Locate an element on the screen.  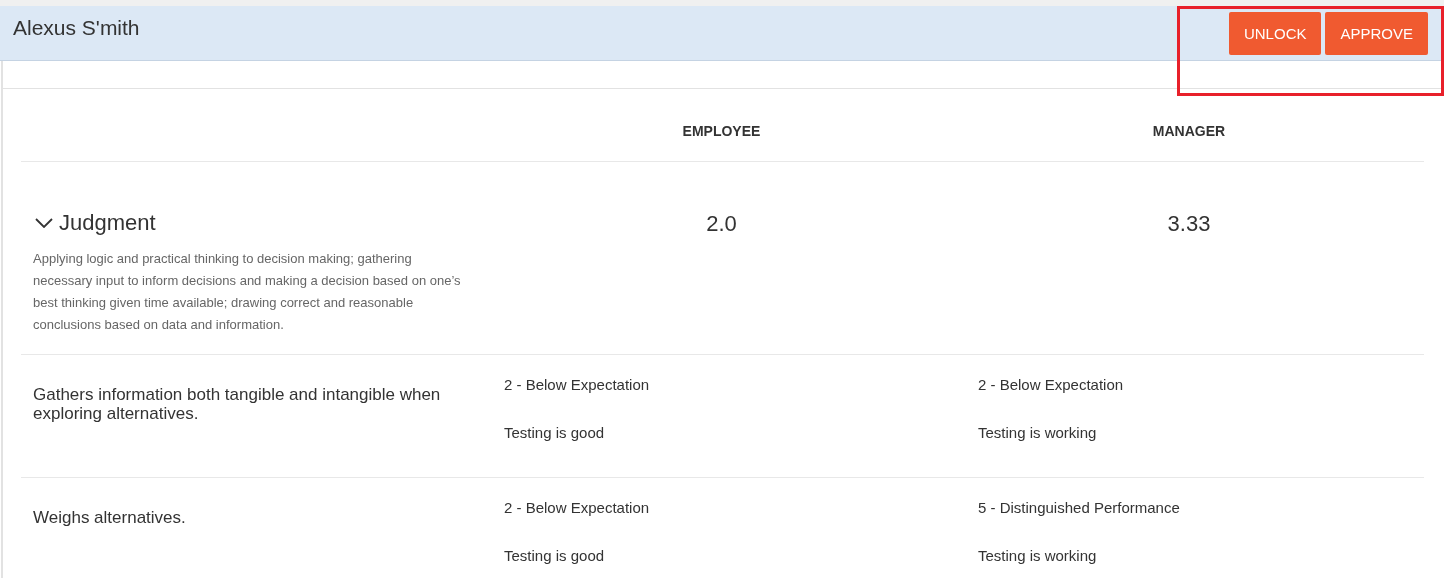
competency-description: Applying logic and practical thinking to decision making; gathering necessary input to inform decisions and making a decision based on one’s best thinking given time available; drawing correct and reasonable conclusions based on data and information. is located at coordinates (247, 292).